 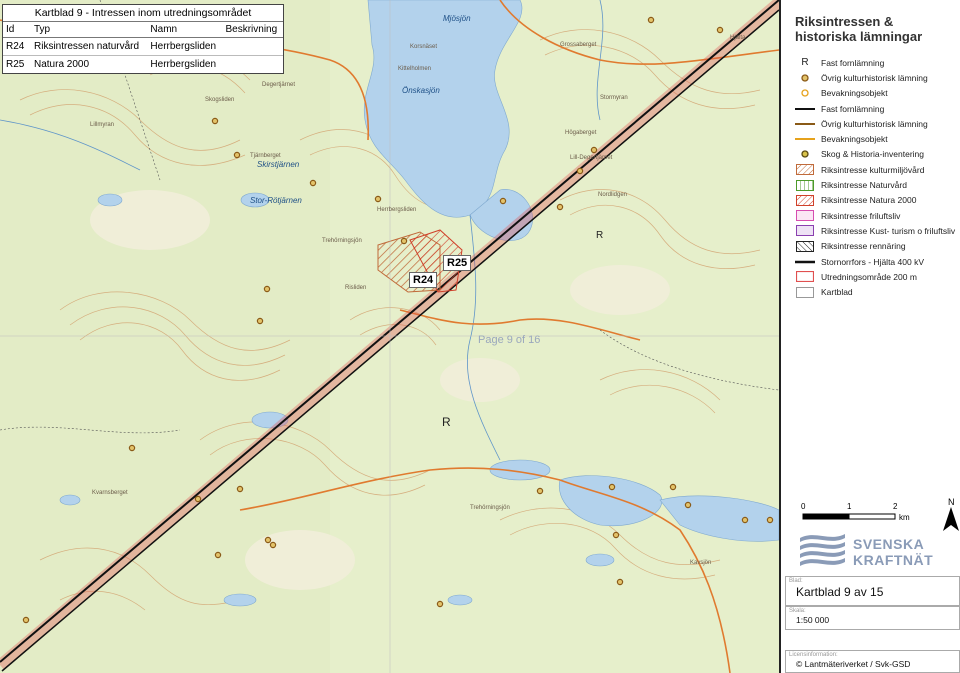 What do you see at coordinates (424, 47) in the screenshot?
I see `place-label: Korsnäset` at bounding box center [424, 47].